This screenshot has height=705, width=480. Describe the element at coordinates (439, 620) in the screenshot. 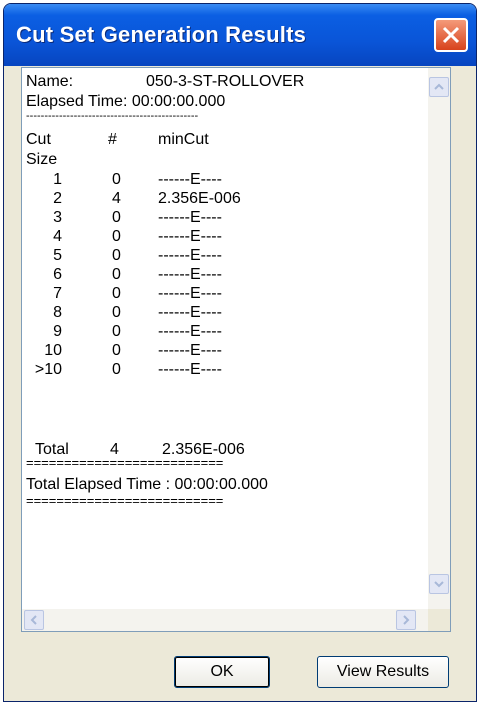

I see `scrollbar-corner` at that location.